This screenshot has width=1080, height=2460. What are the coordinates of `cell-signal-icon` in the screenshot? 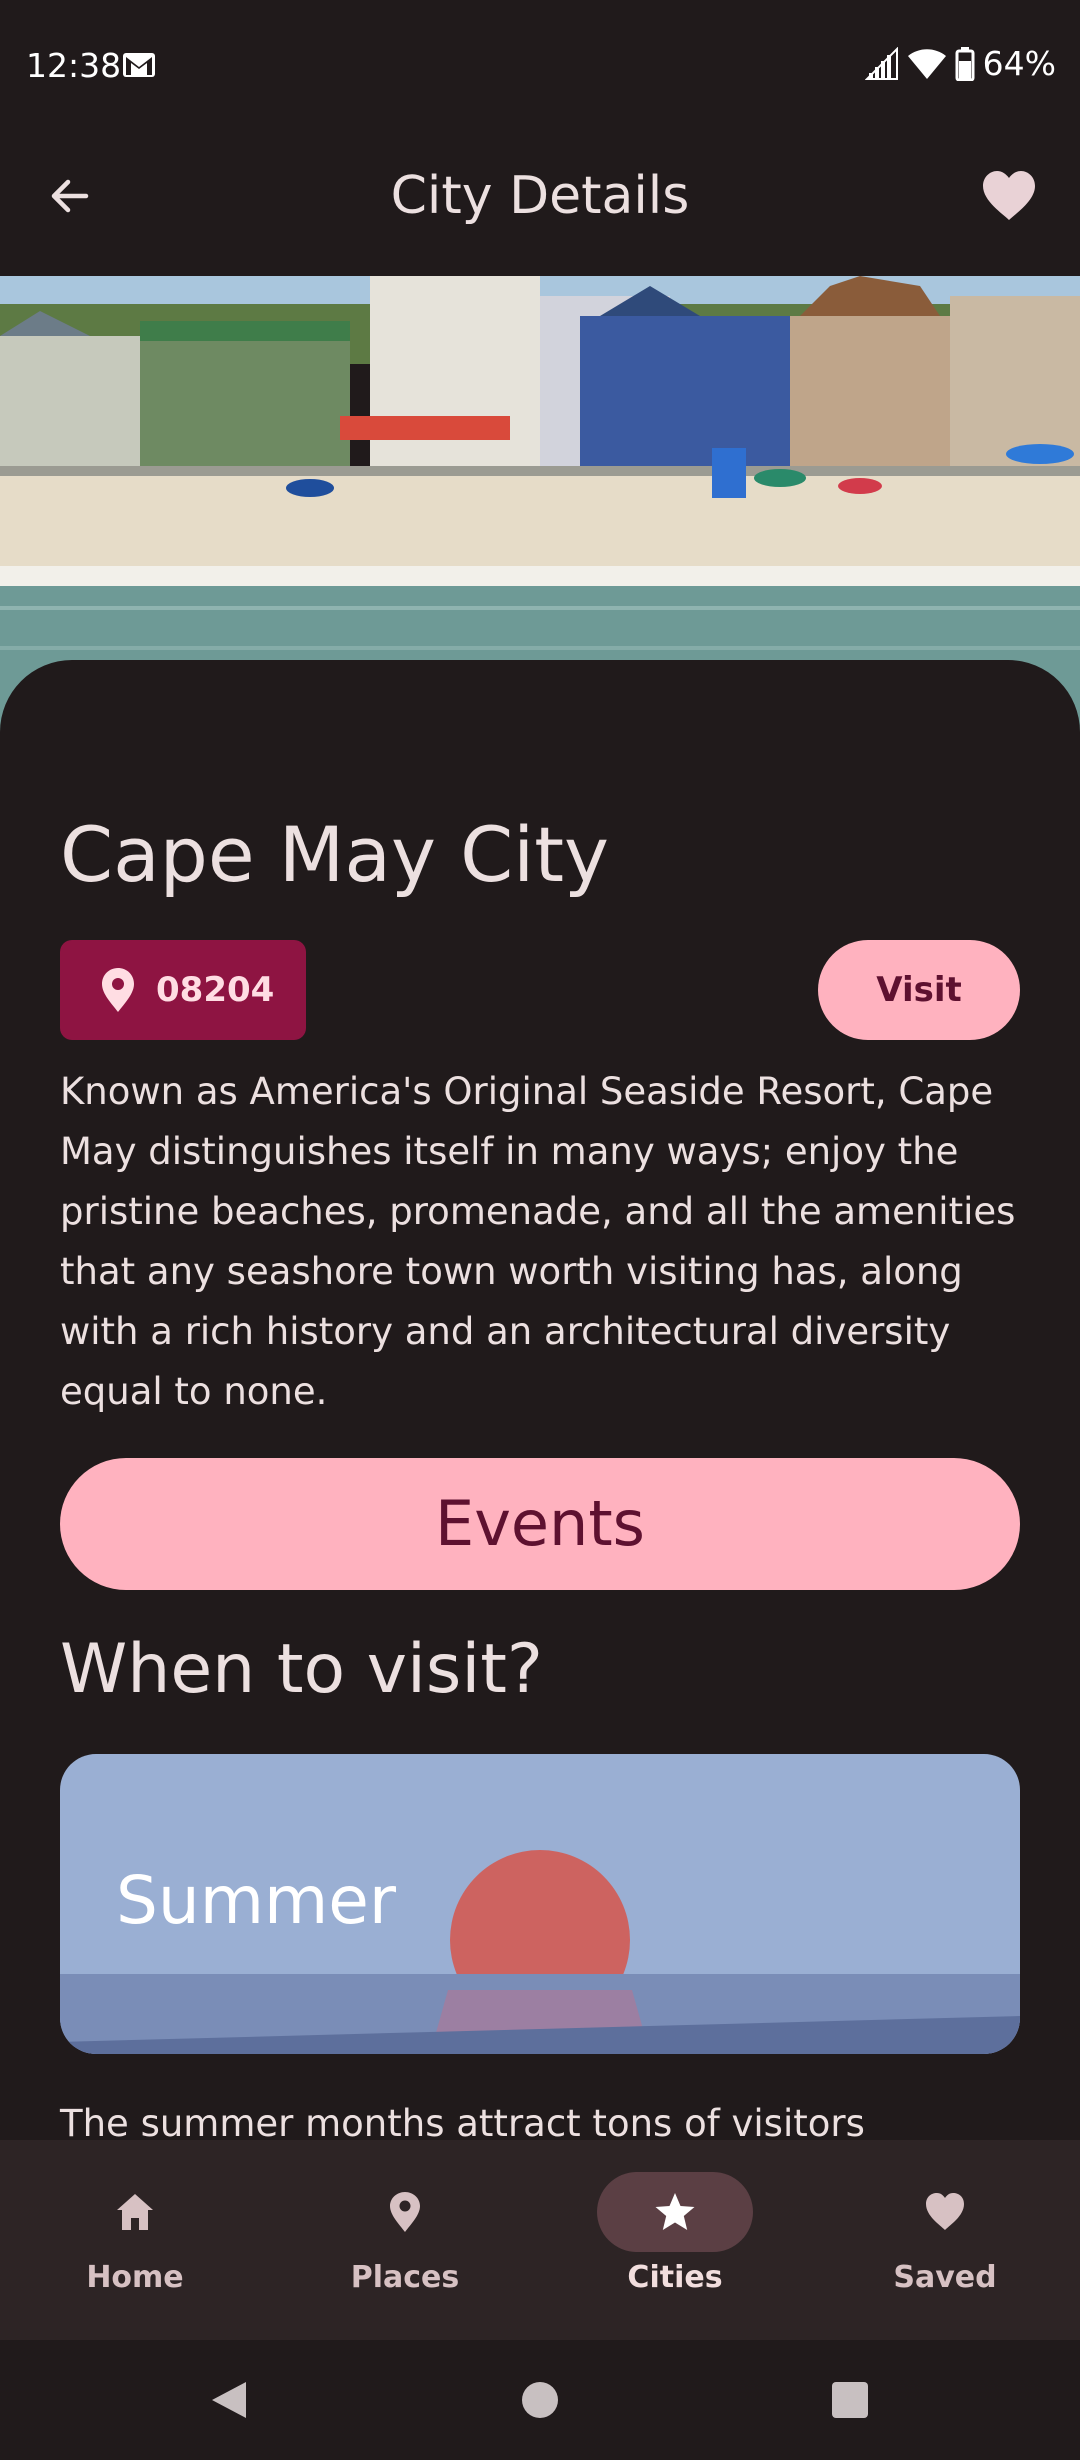 It's located at (881, 63).